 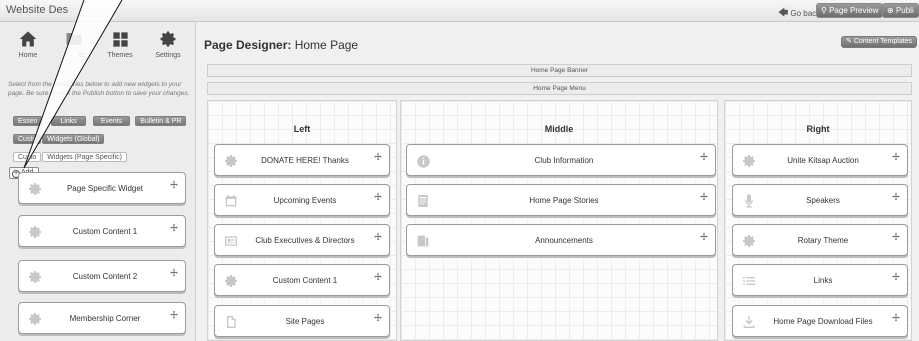 What do you see at coordinates (823, 160) in the screenshot?
I see `widget-label: Unite Kitsap Auction` at bounding box center [823, 160].